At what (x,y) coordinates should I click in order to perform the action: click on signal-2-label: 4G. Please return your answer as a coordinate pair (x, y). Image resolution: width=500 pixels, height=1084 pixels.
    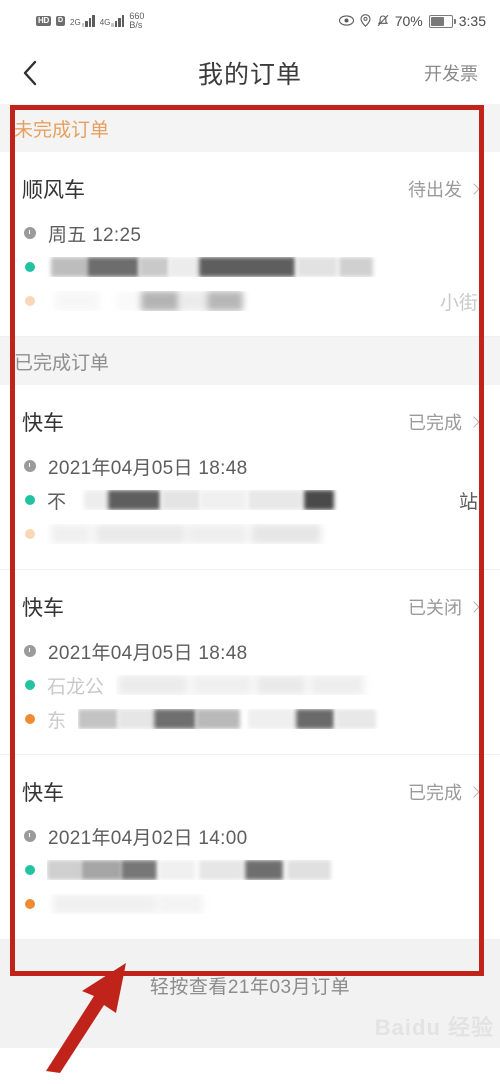
    Looking at the image, I should click on (105, 22).